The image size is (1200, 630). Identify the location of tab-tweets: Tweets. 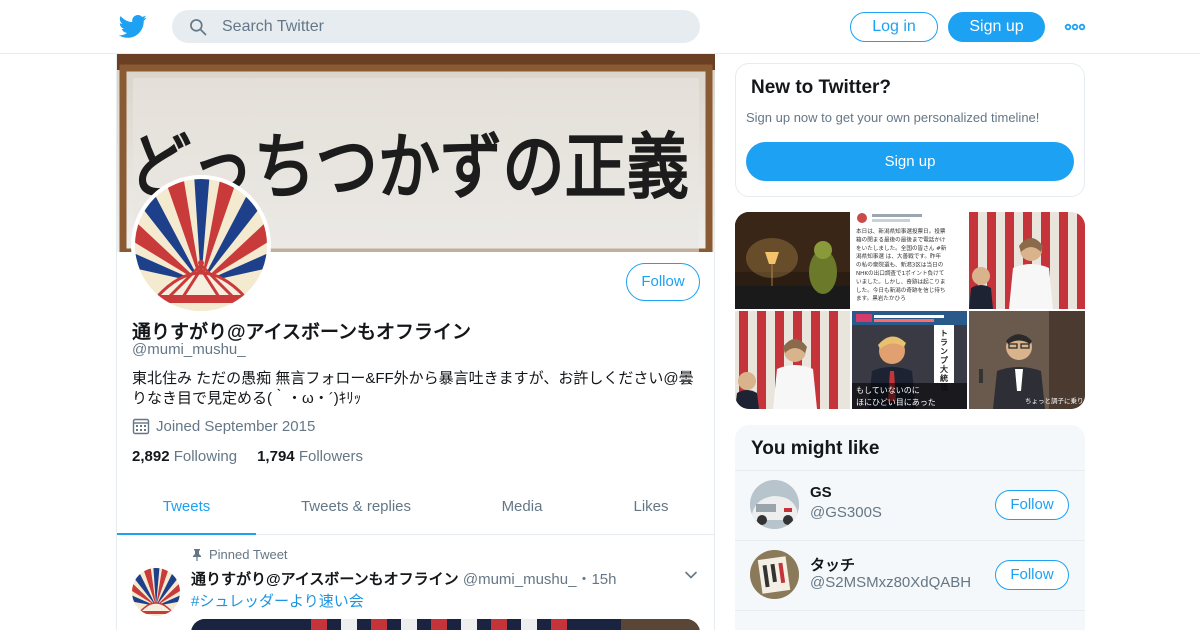
(186, 510).